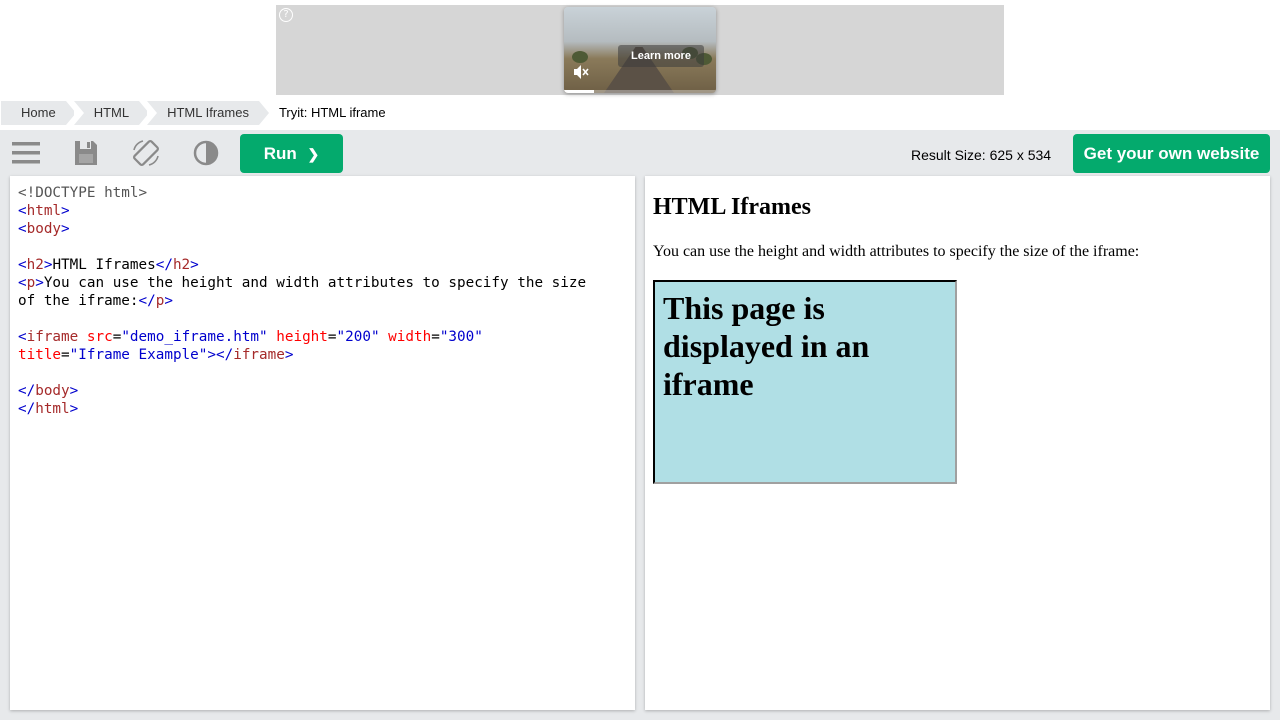 The height and width of the screenshot is (720, 1280). I want to click on code-line: of the iframe:</p>, so click(95, 301).